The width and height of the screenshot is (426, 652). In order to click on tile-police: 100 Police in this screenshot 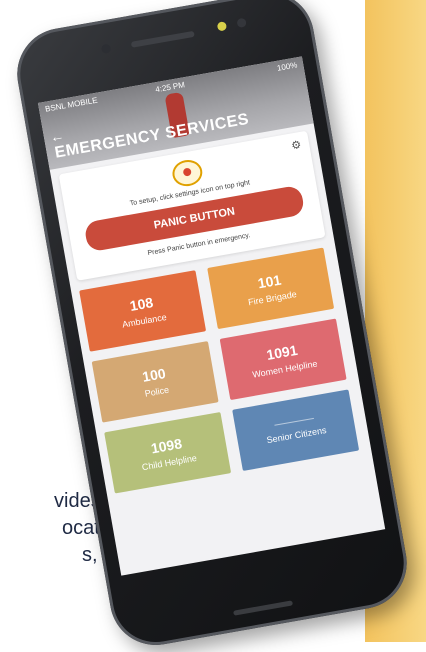, I will do `click(155, 382)`.